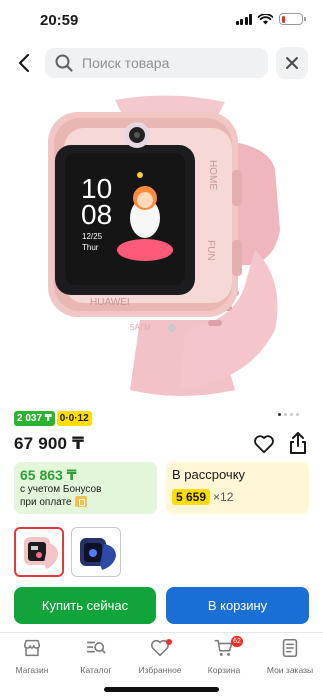 Image resolution: width=323 pixels, height=700 pixels. I want to click on bonus-coin-icon, so click(80, 501).